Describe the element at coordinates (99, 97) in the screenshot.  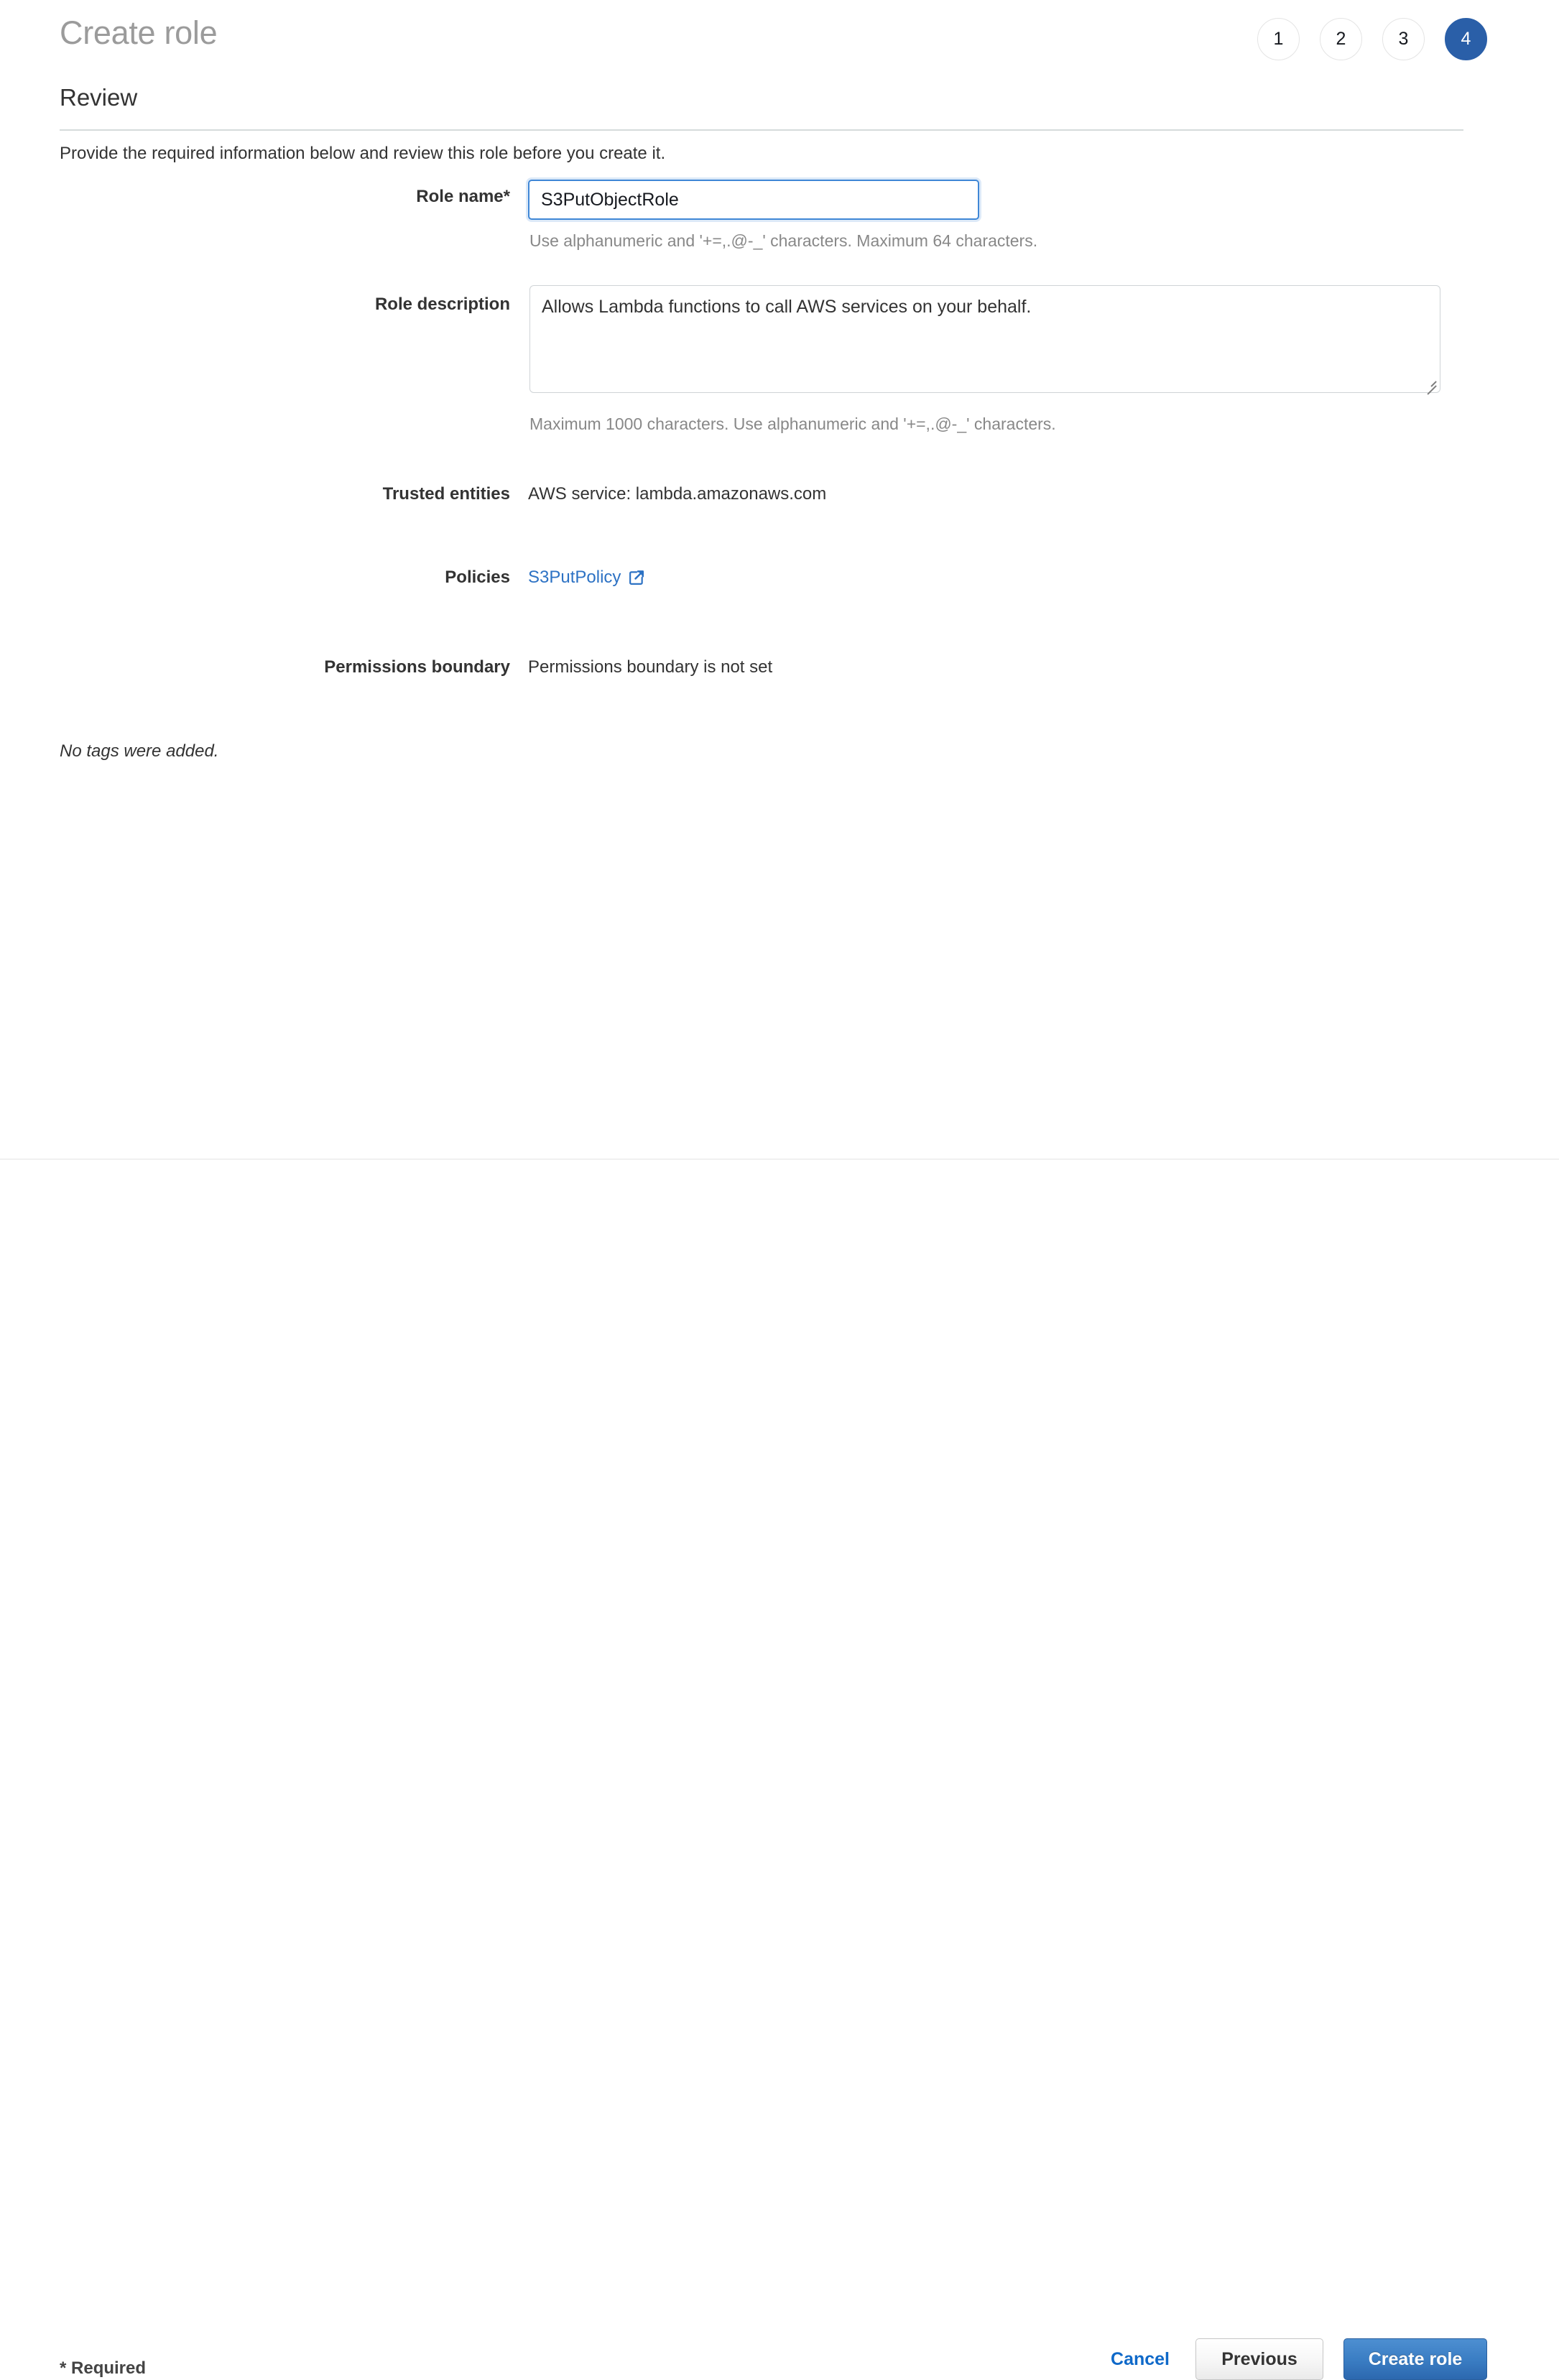
I see `section-title: Review` at that location.